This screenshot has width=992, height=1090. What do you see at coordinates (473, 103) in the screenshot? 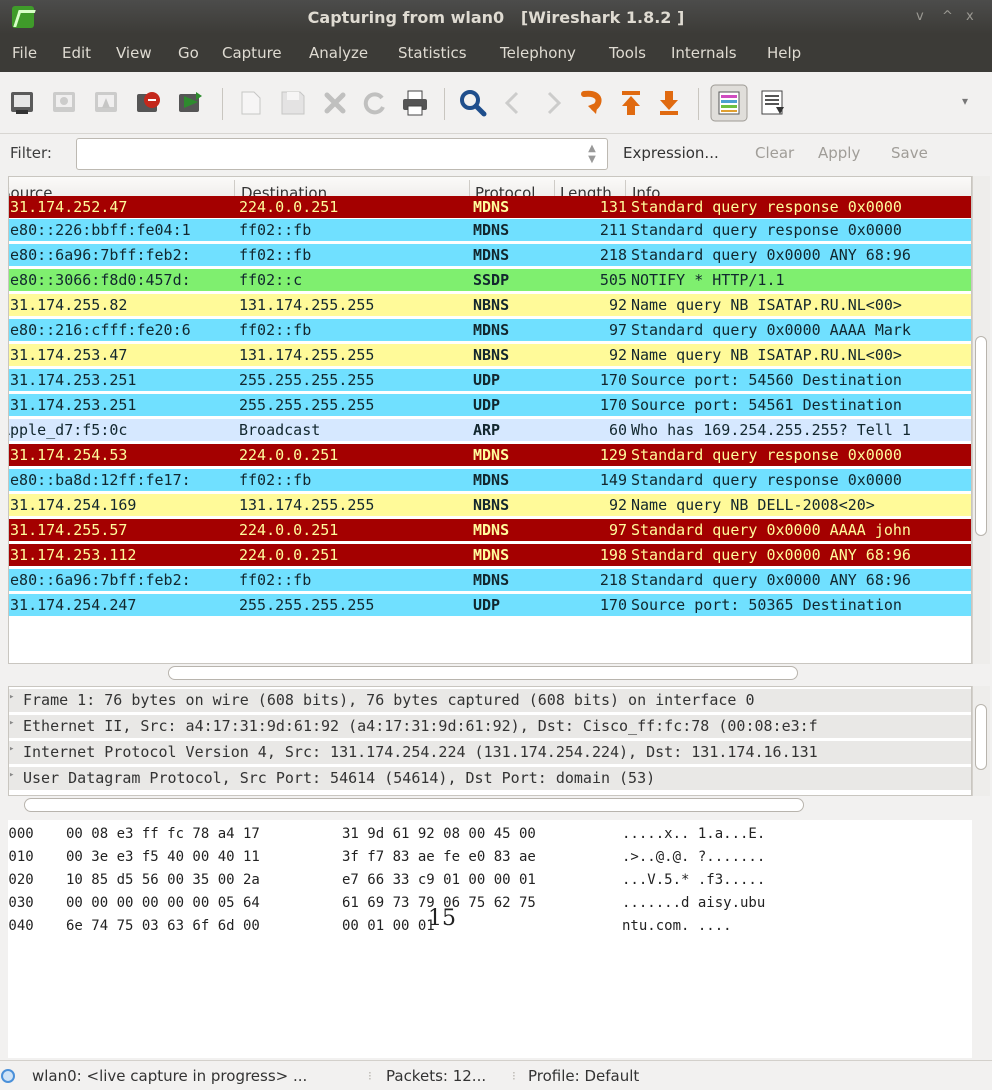
I see `find-packet-icon` at bounding box center [473, 103].